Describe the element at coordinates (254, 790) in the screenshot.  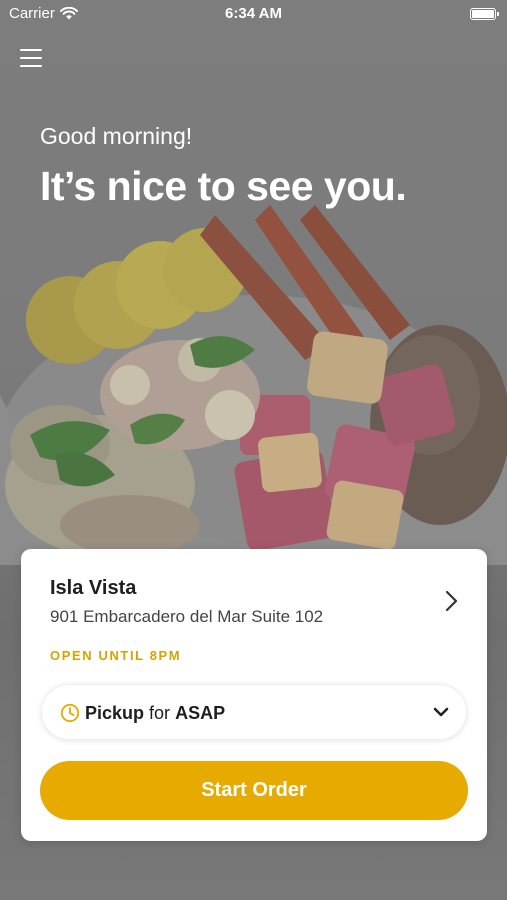
I see `start-order-button: Start Order` at that location.